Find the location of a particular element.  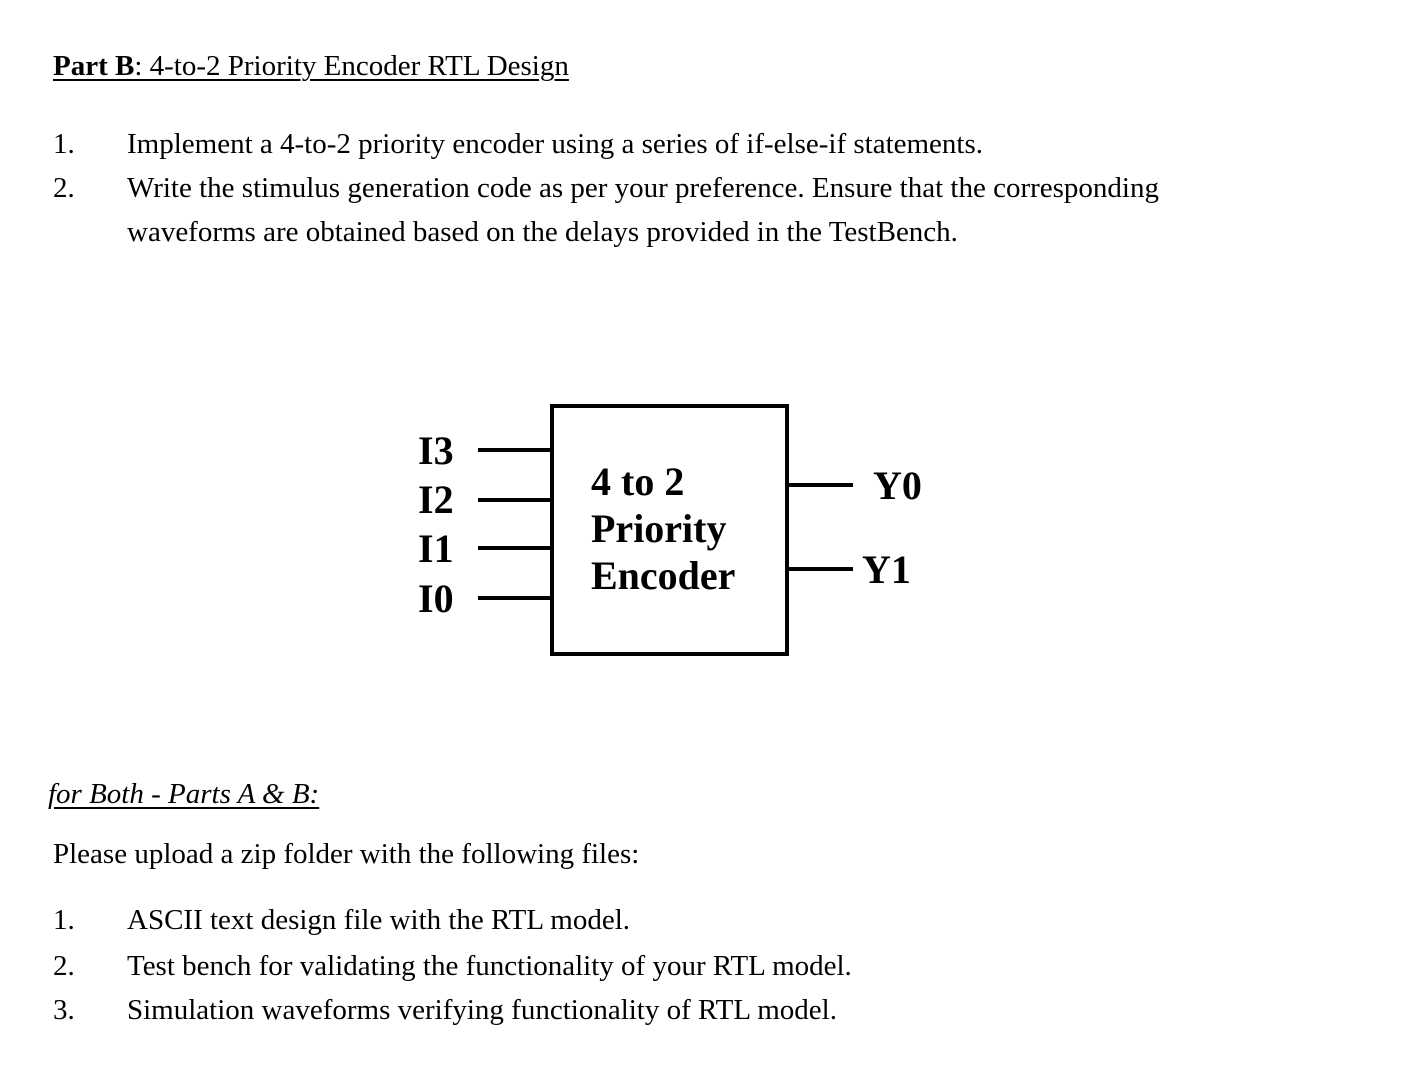

file-number: 2. is located at coordinates (64, 966).